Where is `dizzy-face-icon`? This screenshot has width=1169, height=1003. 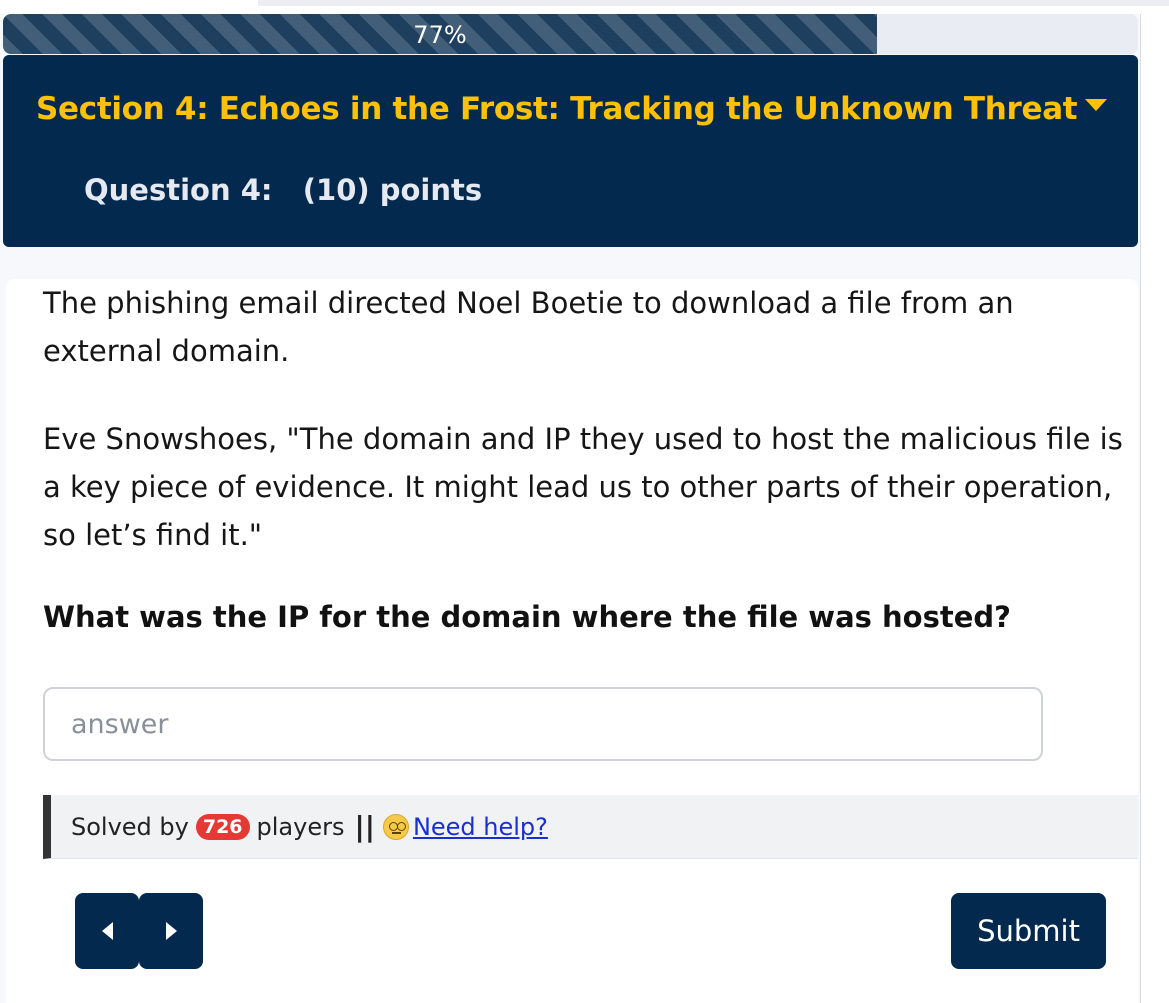
dizzy-face-icon is located at coordinates (395, 826).